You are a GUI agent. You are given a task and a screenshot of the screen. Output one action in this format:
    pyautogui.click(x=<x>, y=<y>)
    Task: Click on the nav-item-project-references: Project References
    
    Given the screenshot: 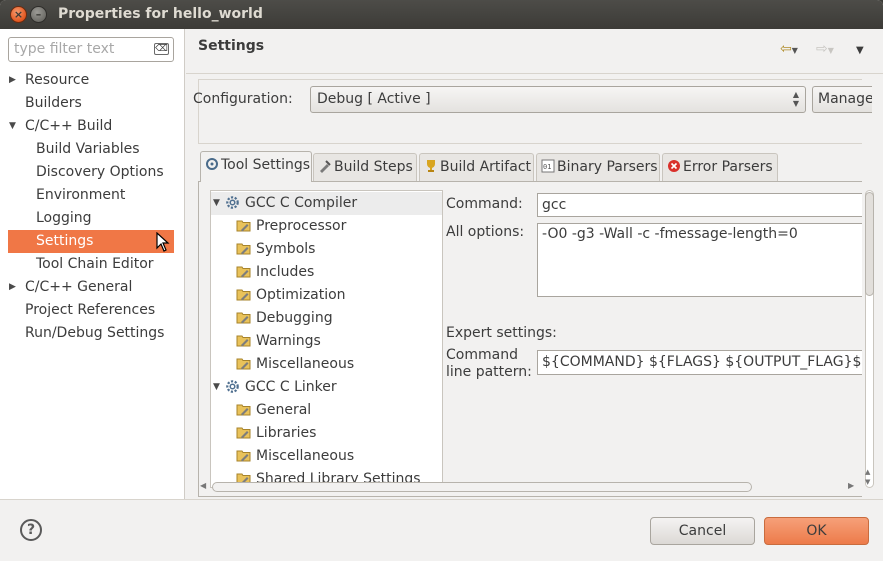 What is the action you would take?
    pyautogui.click(x=90, y=310)
    